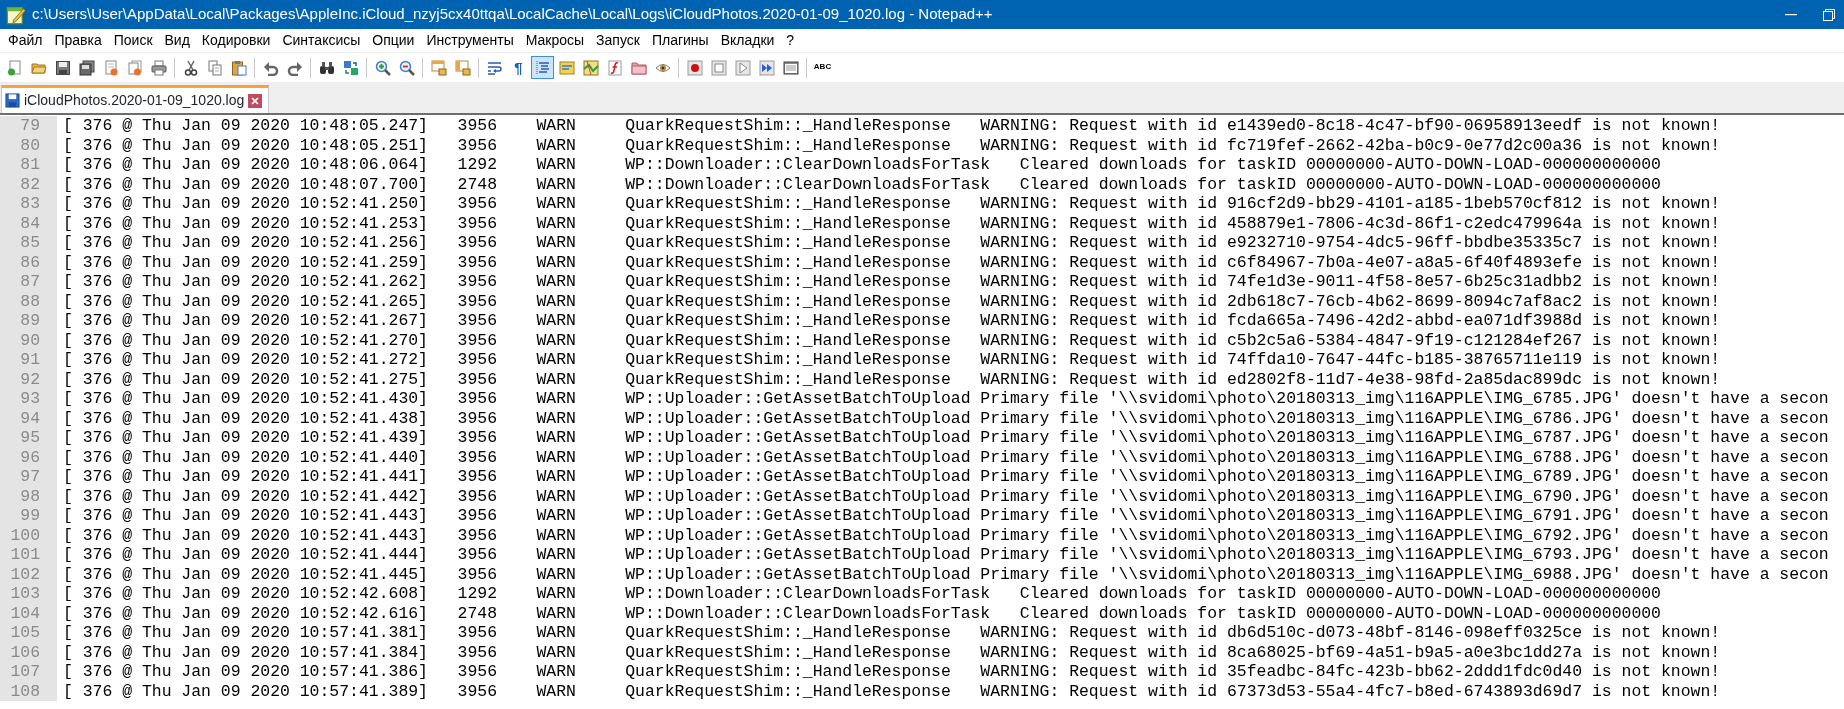  I want to click on code-line: [ 376 @ Thu Jan 09 2020 10:52:41.430] 3956 WARN WP::Uploader::GetAssetBatchToUpload Primary file '\\svidomi\photo\20180313_img\116APPLE\IMG_6785.JPG' doesn't have a secon, so click(946, 399).